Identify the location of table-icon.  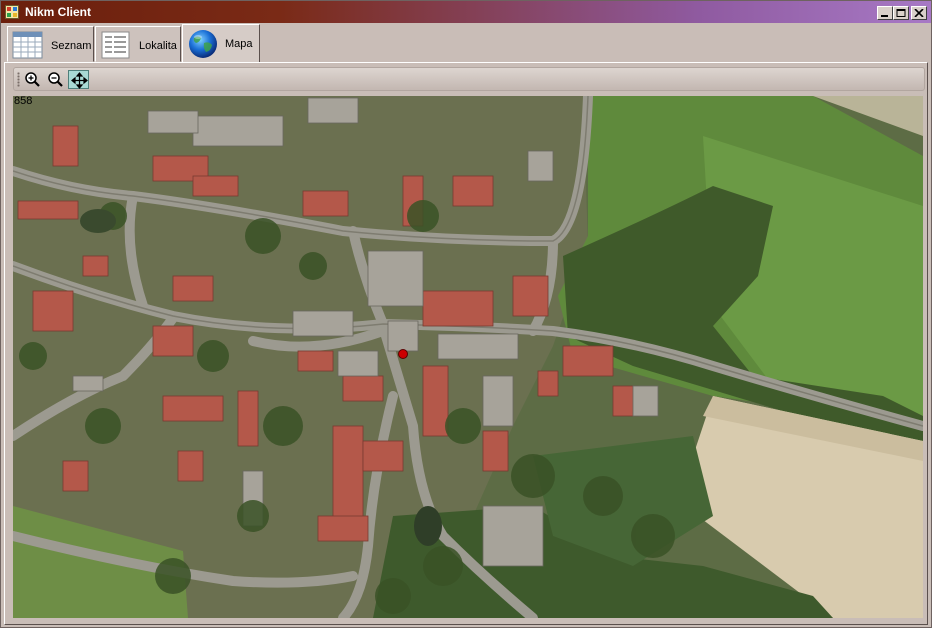
(28, 46).